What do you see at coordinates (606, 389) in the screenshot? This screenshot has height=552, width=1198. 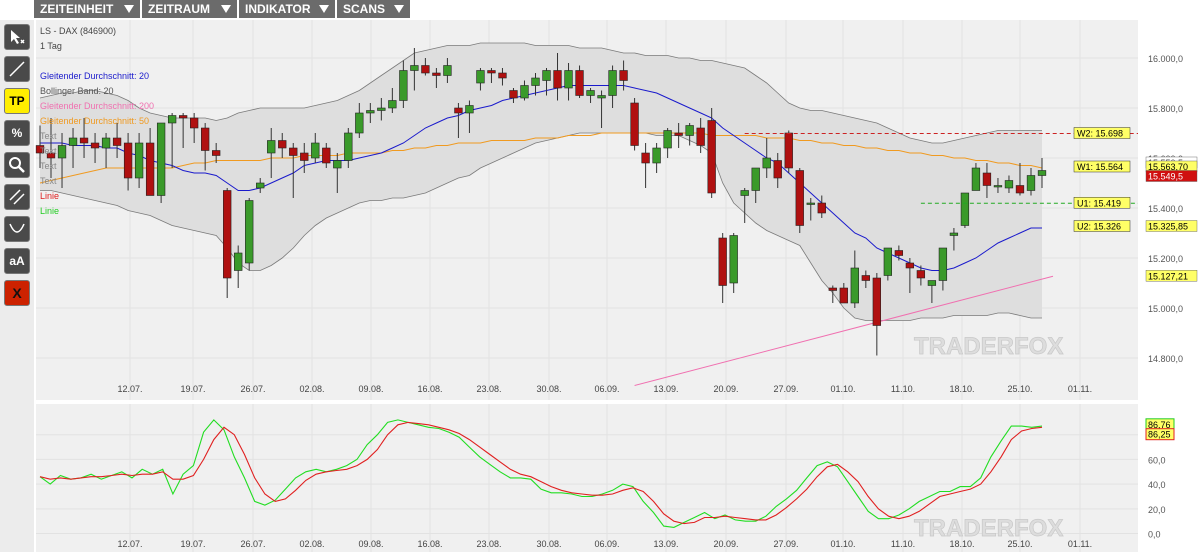 I see `x-tick-label: 06.09.` at bounding box center [606, 389].